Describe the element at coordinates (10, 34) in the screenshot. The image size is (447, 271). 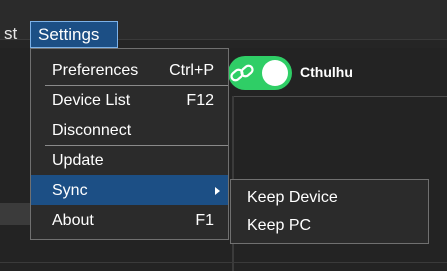
I see `menu-list: st` at that location.